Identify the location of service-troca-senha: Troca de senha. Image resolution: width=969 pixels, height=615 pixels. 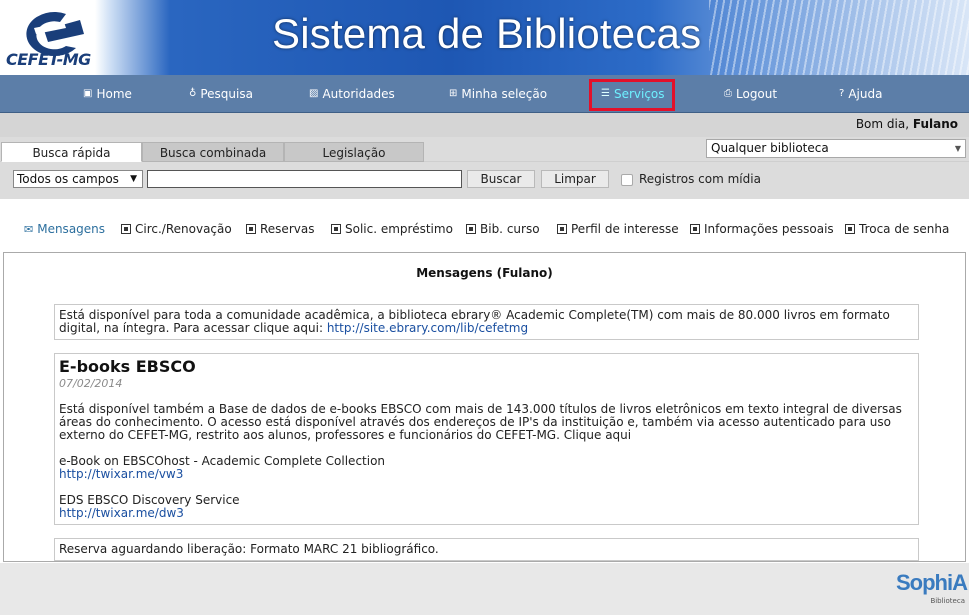
(897, 229).